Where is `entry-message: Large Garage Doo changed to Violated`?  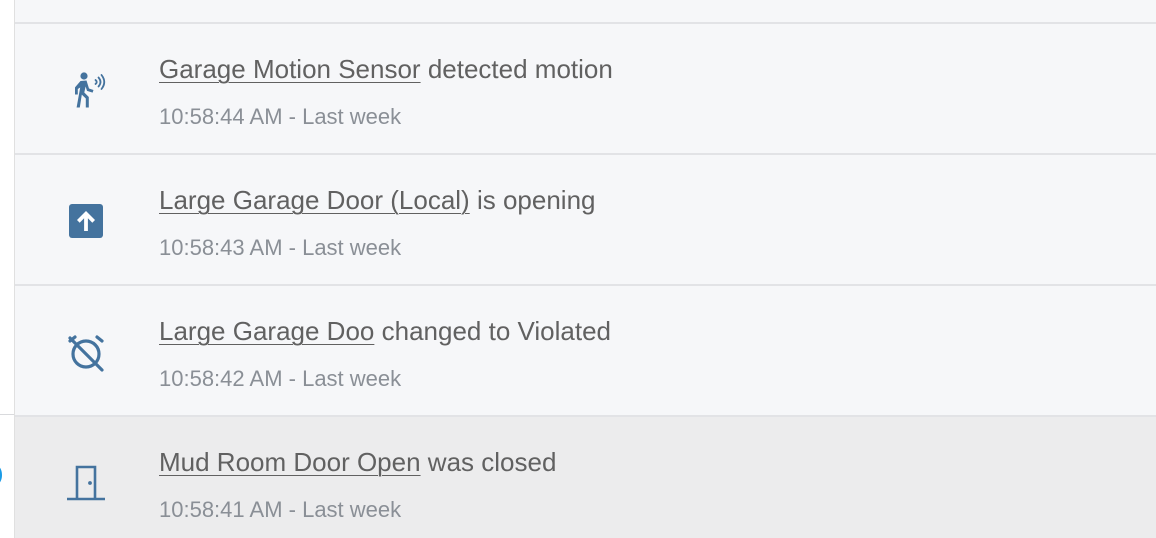 entry-message: Large Garage Doo changed to Violated is located at coordinates (385, 331).